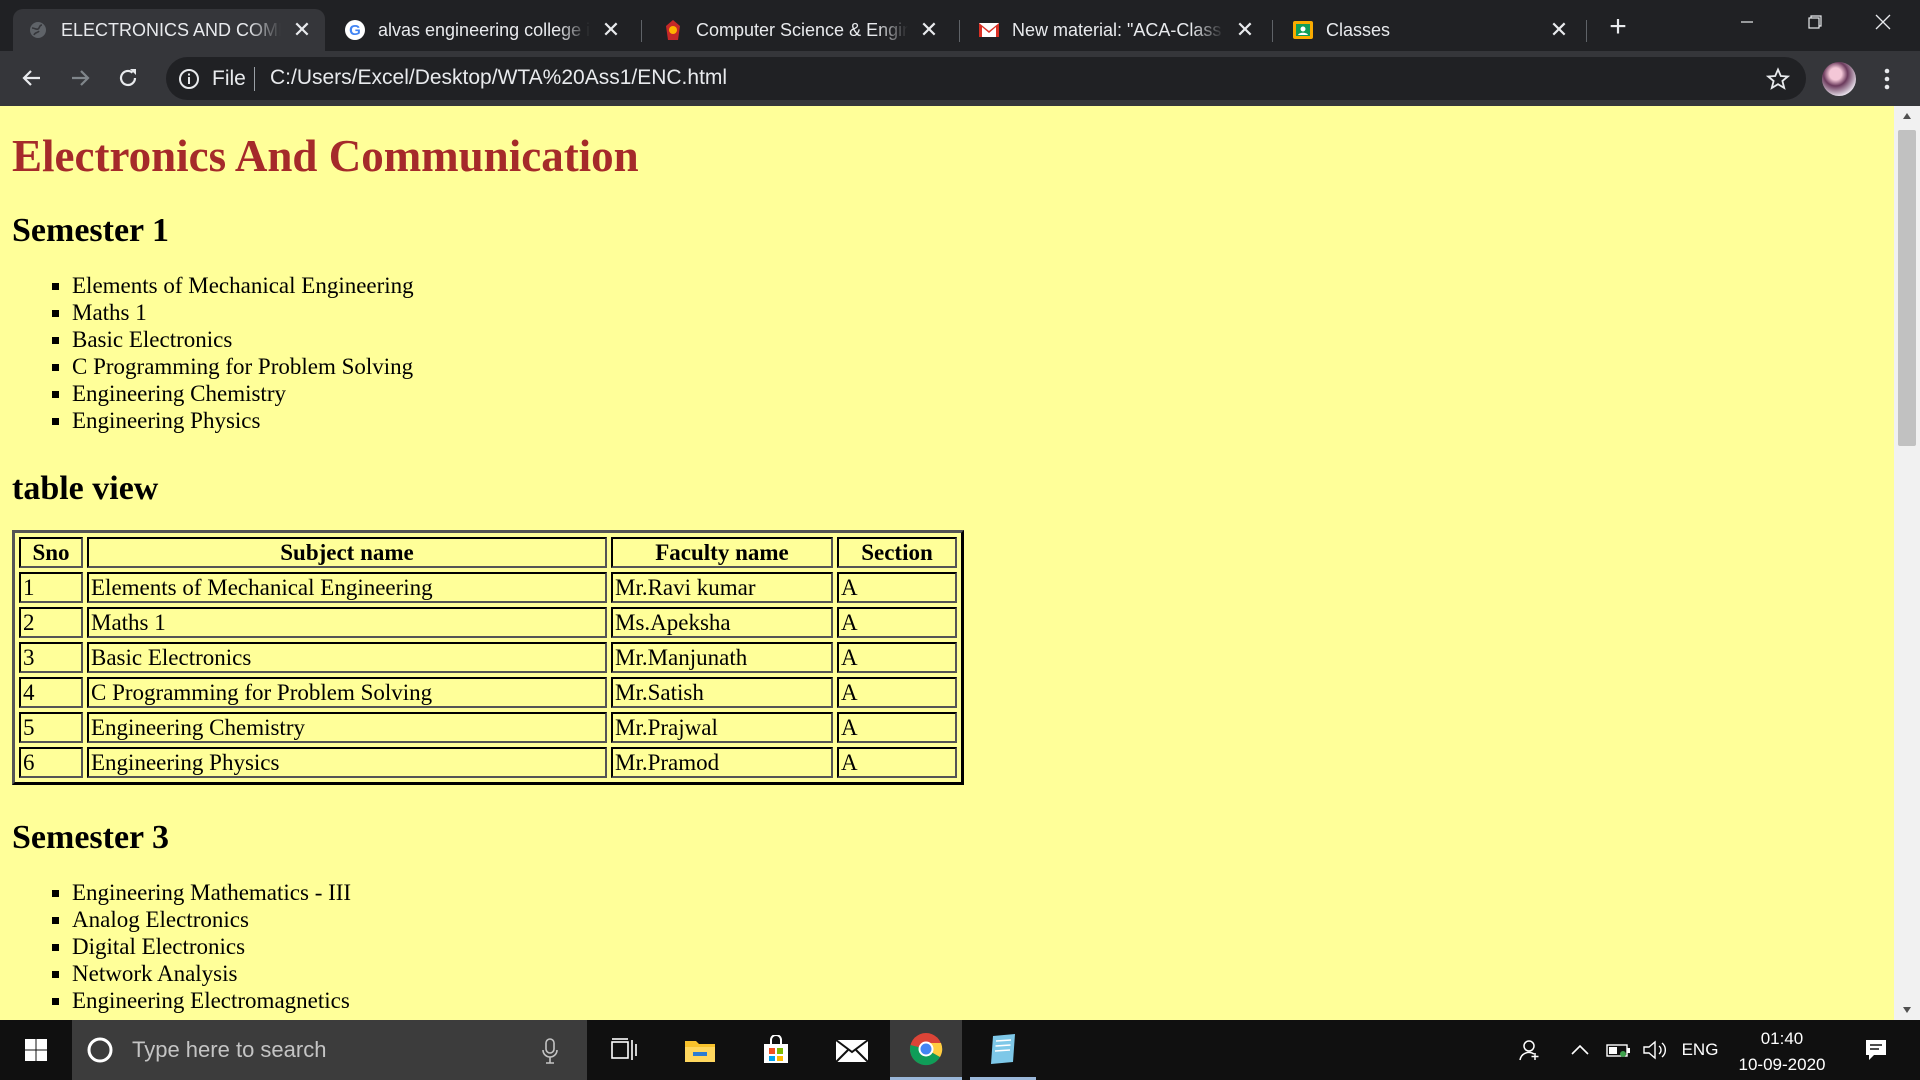 This screenshot has width=1920, height=1080. Describe the element at coordinates (852, 1050) in the screenshot. I see `mail-button` at that location.